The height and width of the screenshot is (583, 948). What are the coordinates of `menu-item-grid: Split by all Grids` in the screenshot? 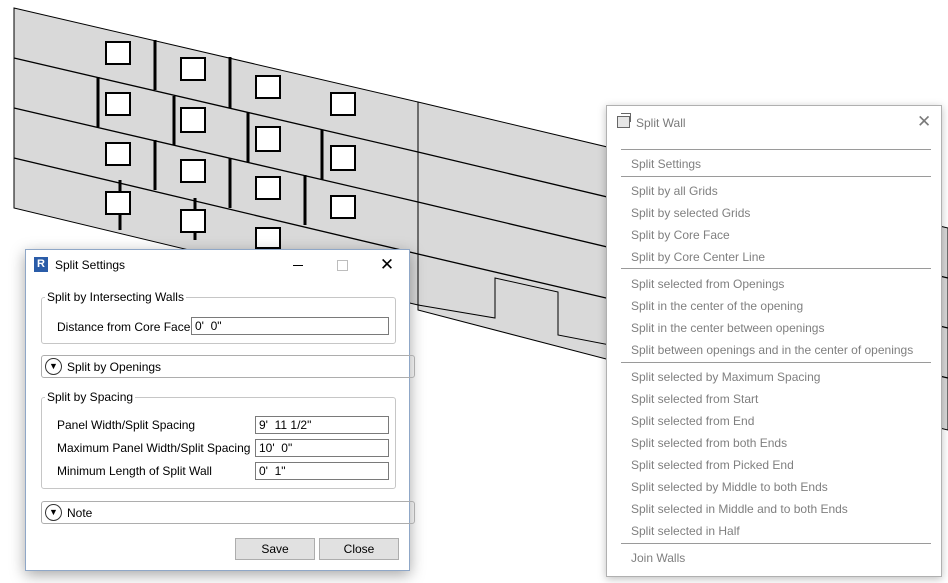 It's located at (674, 191).